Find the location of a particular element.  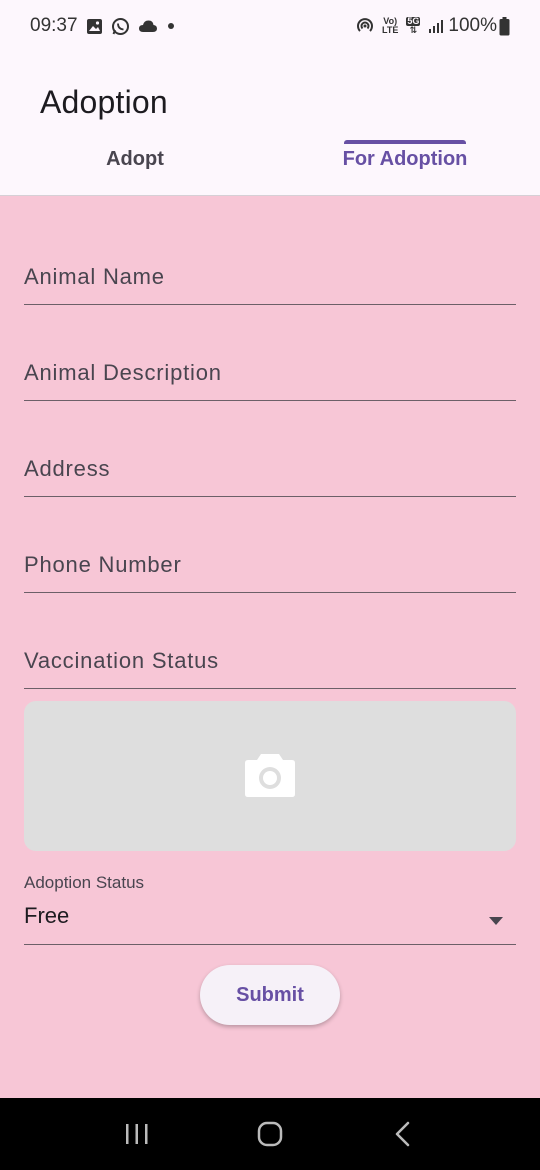

address-field is located at coordinates (270, 449).